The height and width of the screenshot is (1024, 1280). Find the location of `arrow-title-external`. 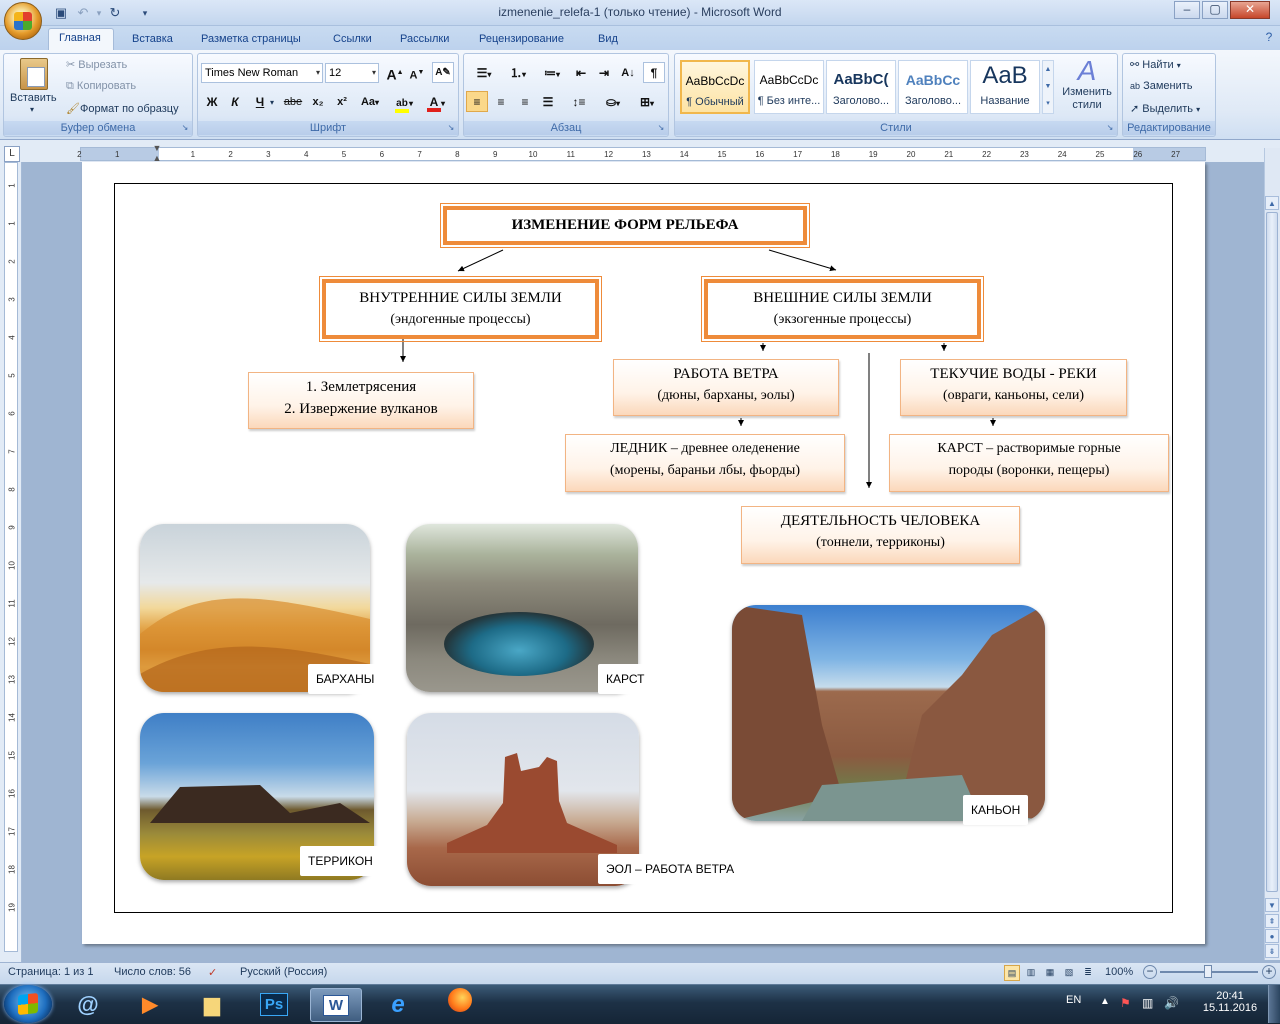

arrow-title-external is located at coordinates (802, 260).